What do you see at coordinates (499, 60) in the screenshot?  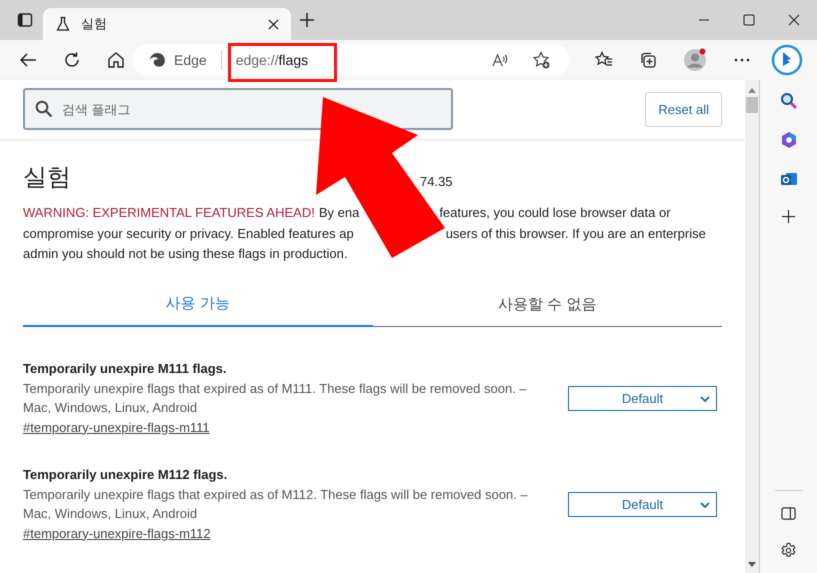 I see `read-aloud-icon` at bounding box center [499, 60].